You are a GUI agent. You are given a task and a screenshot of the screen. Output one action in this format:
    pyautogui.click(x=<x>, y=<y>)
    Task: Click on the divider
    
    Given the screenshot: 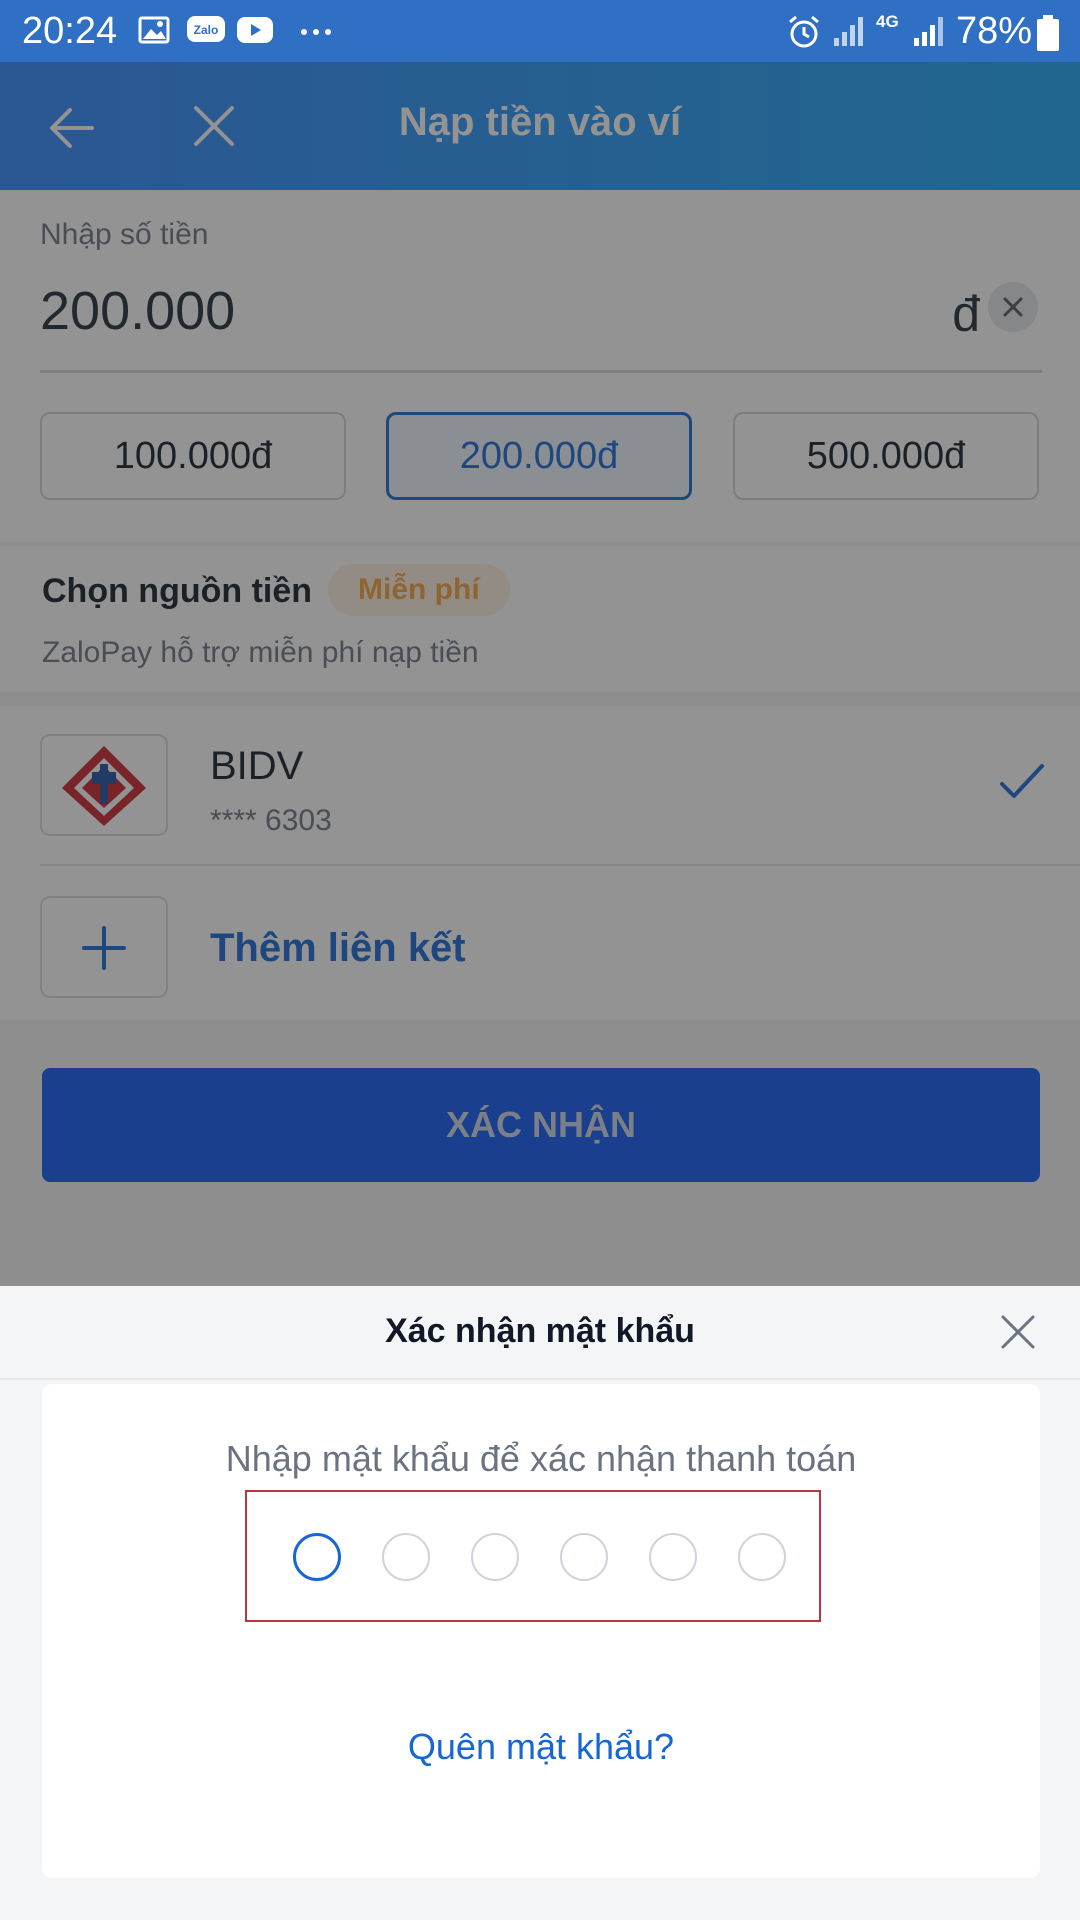 What is the action you would take?
    pyautogui.click(x=560, y=865)
    